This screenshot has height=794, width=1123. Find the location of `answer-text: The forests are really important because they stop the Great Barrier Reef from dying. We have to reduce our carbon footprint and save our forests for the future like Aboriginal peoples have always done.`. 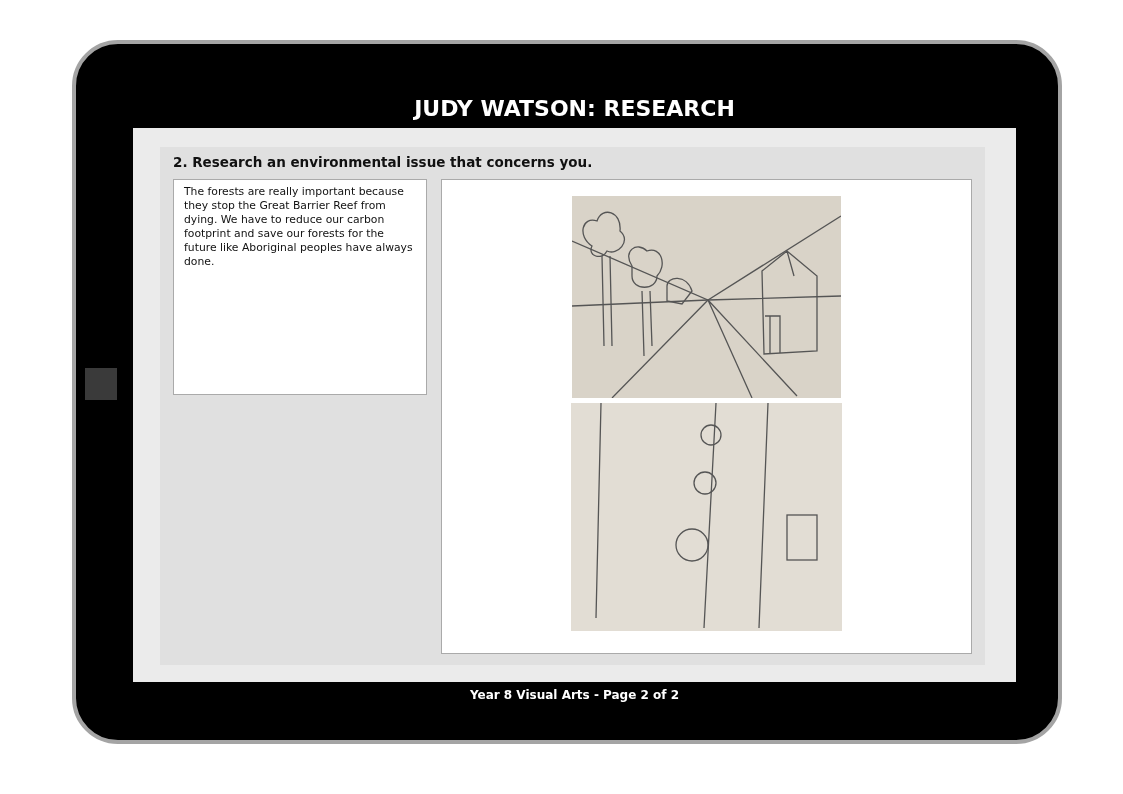

answer-text: The forests are really important because they stop the Great Barrier Reef from dying. We have to reduce our carbon footprint and save our forests for the future like Aboriginal peoples have always done. is located at coordinates (299, 227).